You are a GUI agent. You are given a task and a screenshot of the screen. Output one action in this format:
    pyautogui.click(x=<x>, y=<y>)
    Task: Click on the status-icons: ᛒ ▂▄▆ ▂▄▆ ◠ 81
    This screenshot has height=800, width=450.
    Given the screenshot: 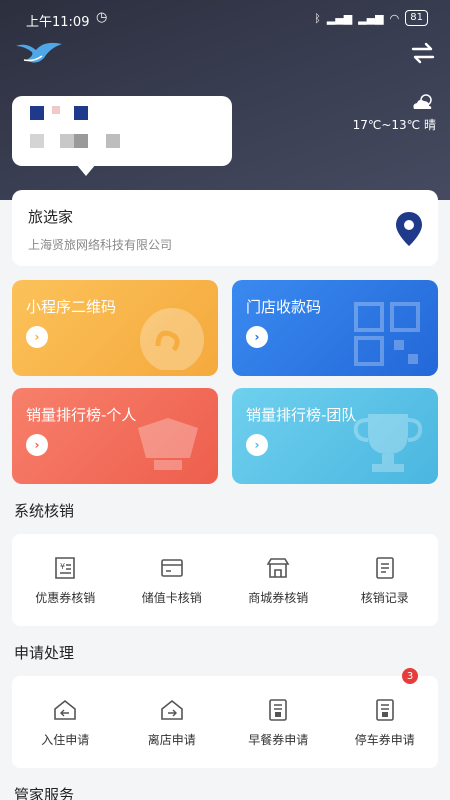 What is the action you would take?
    pyautogui.click(x=371, y=18)
    